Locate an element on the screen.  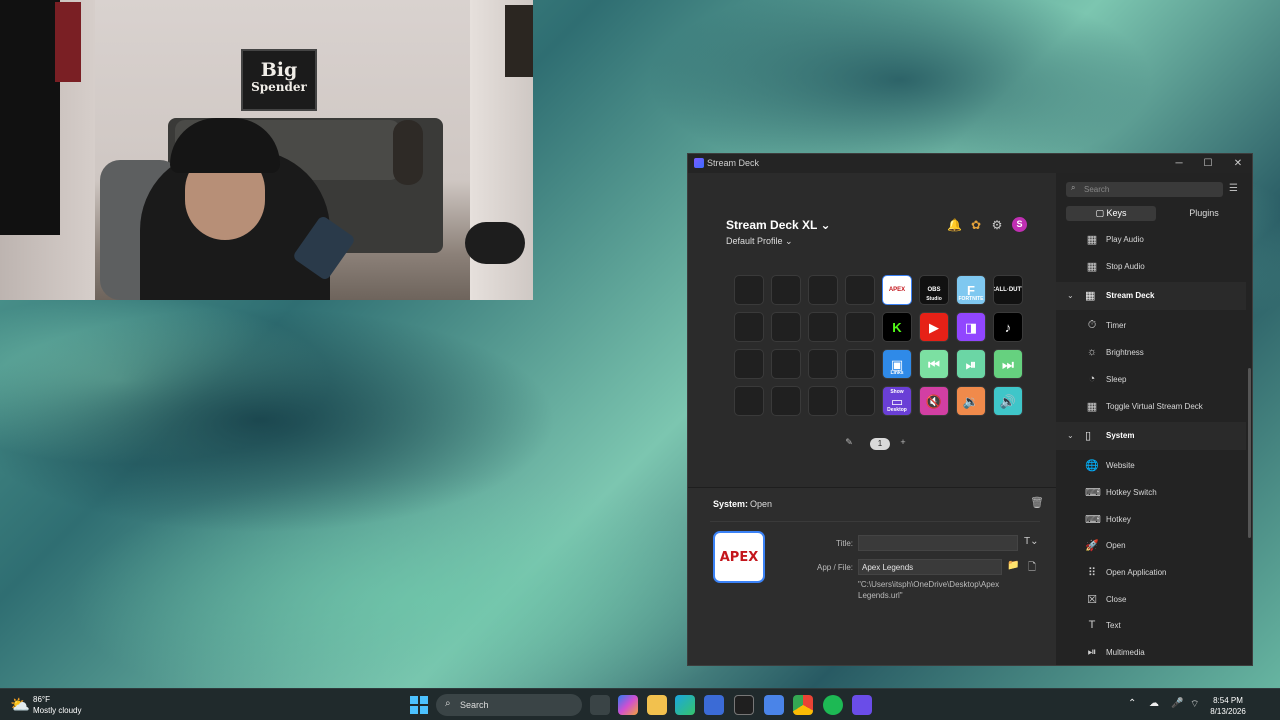
key-twitch: ◨ is located at coordinates (971, 327).